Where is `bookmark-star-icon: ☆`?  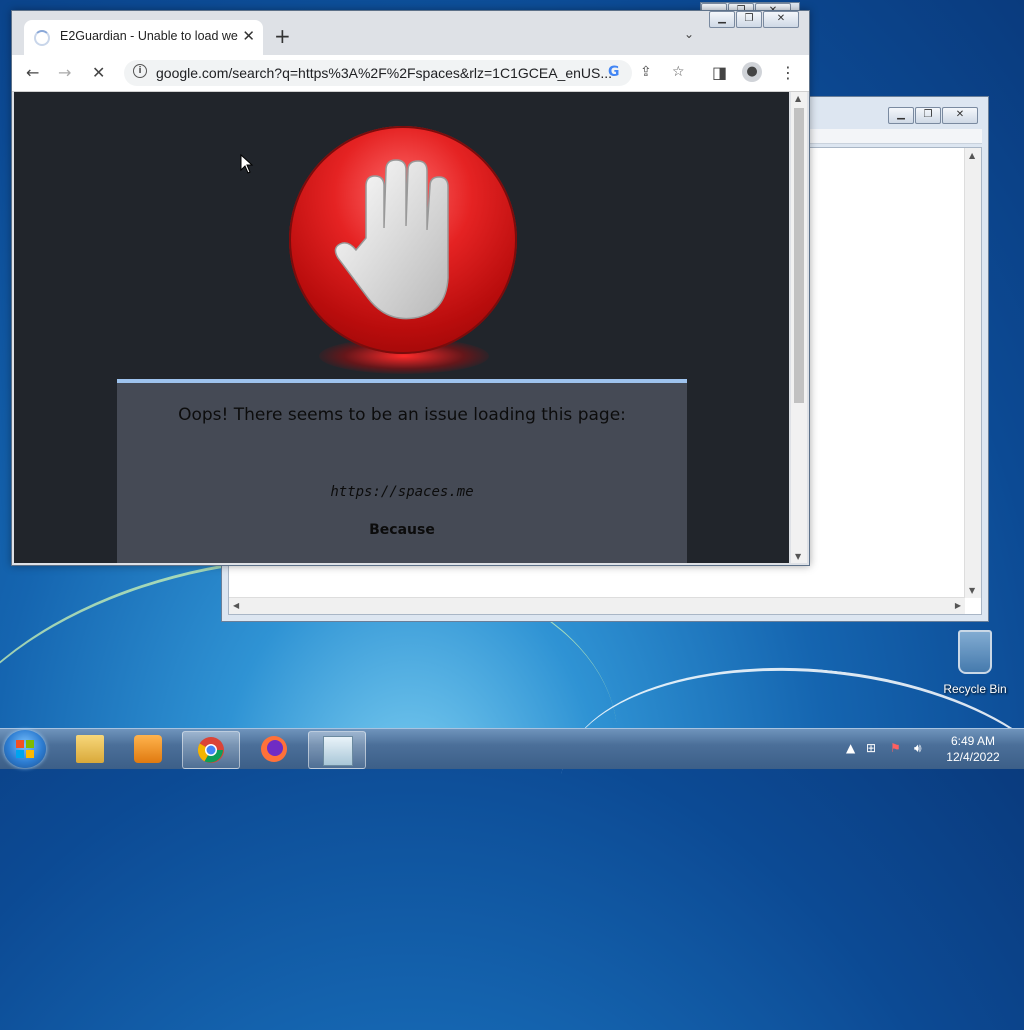 bookmark-star-icon: ☆ is located at coordinates (678, 72).